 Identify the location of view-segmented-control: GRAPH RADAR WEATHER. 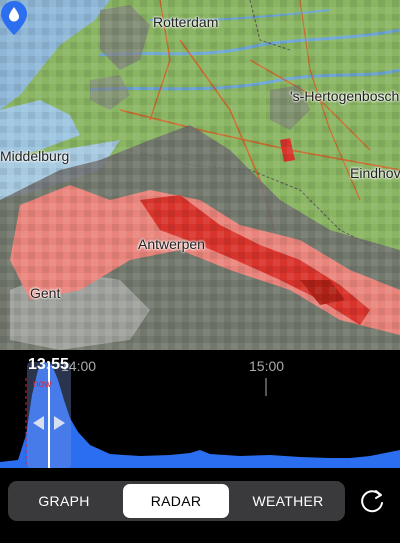
(176, 501).